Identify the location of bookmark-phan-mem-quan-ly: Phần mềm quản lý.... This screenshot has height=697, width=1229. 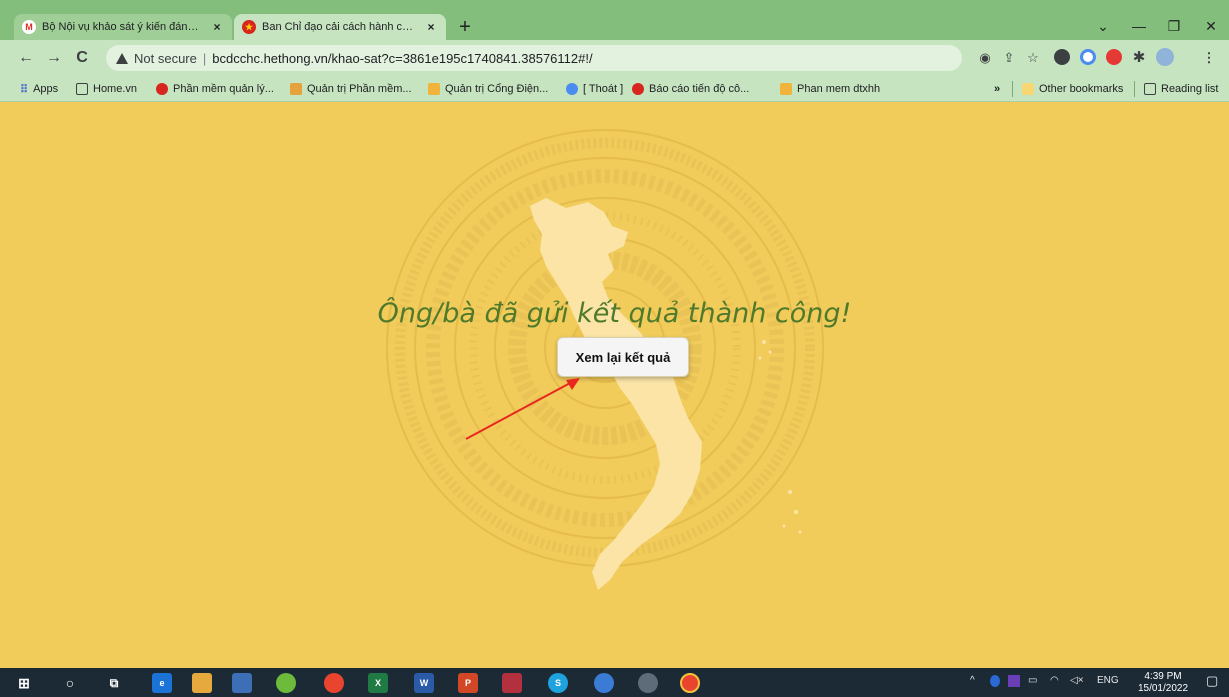
(215, 89).